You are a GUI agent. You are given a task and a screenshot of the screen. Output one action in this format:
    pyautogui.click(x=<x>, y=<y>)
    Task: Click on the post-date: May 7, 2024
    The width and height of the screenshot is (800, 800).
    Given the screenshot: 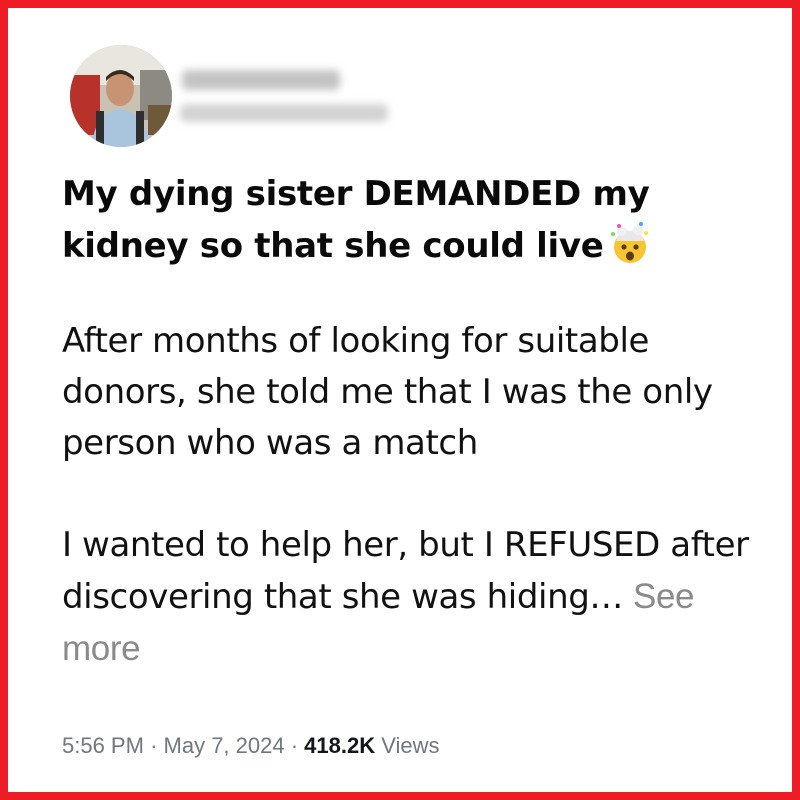 What is the action you would take?
    pyautogui.click(x=224, y=745)
    